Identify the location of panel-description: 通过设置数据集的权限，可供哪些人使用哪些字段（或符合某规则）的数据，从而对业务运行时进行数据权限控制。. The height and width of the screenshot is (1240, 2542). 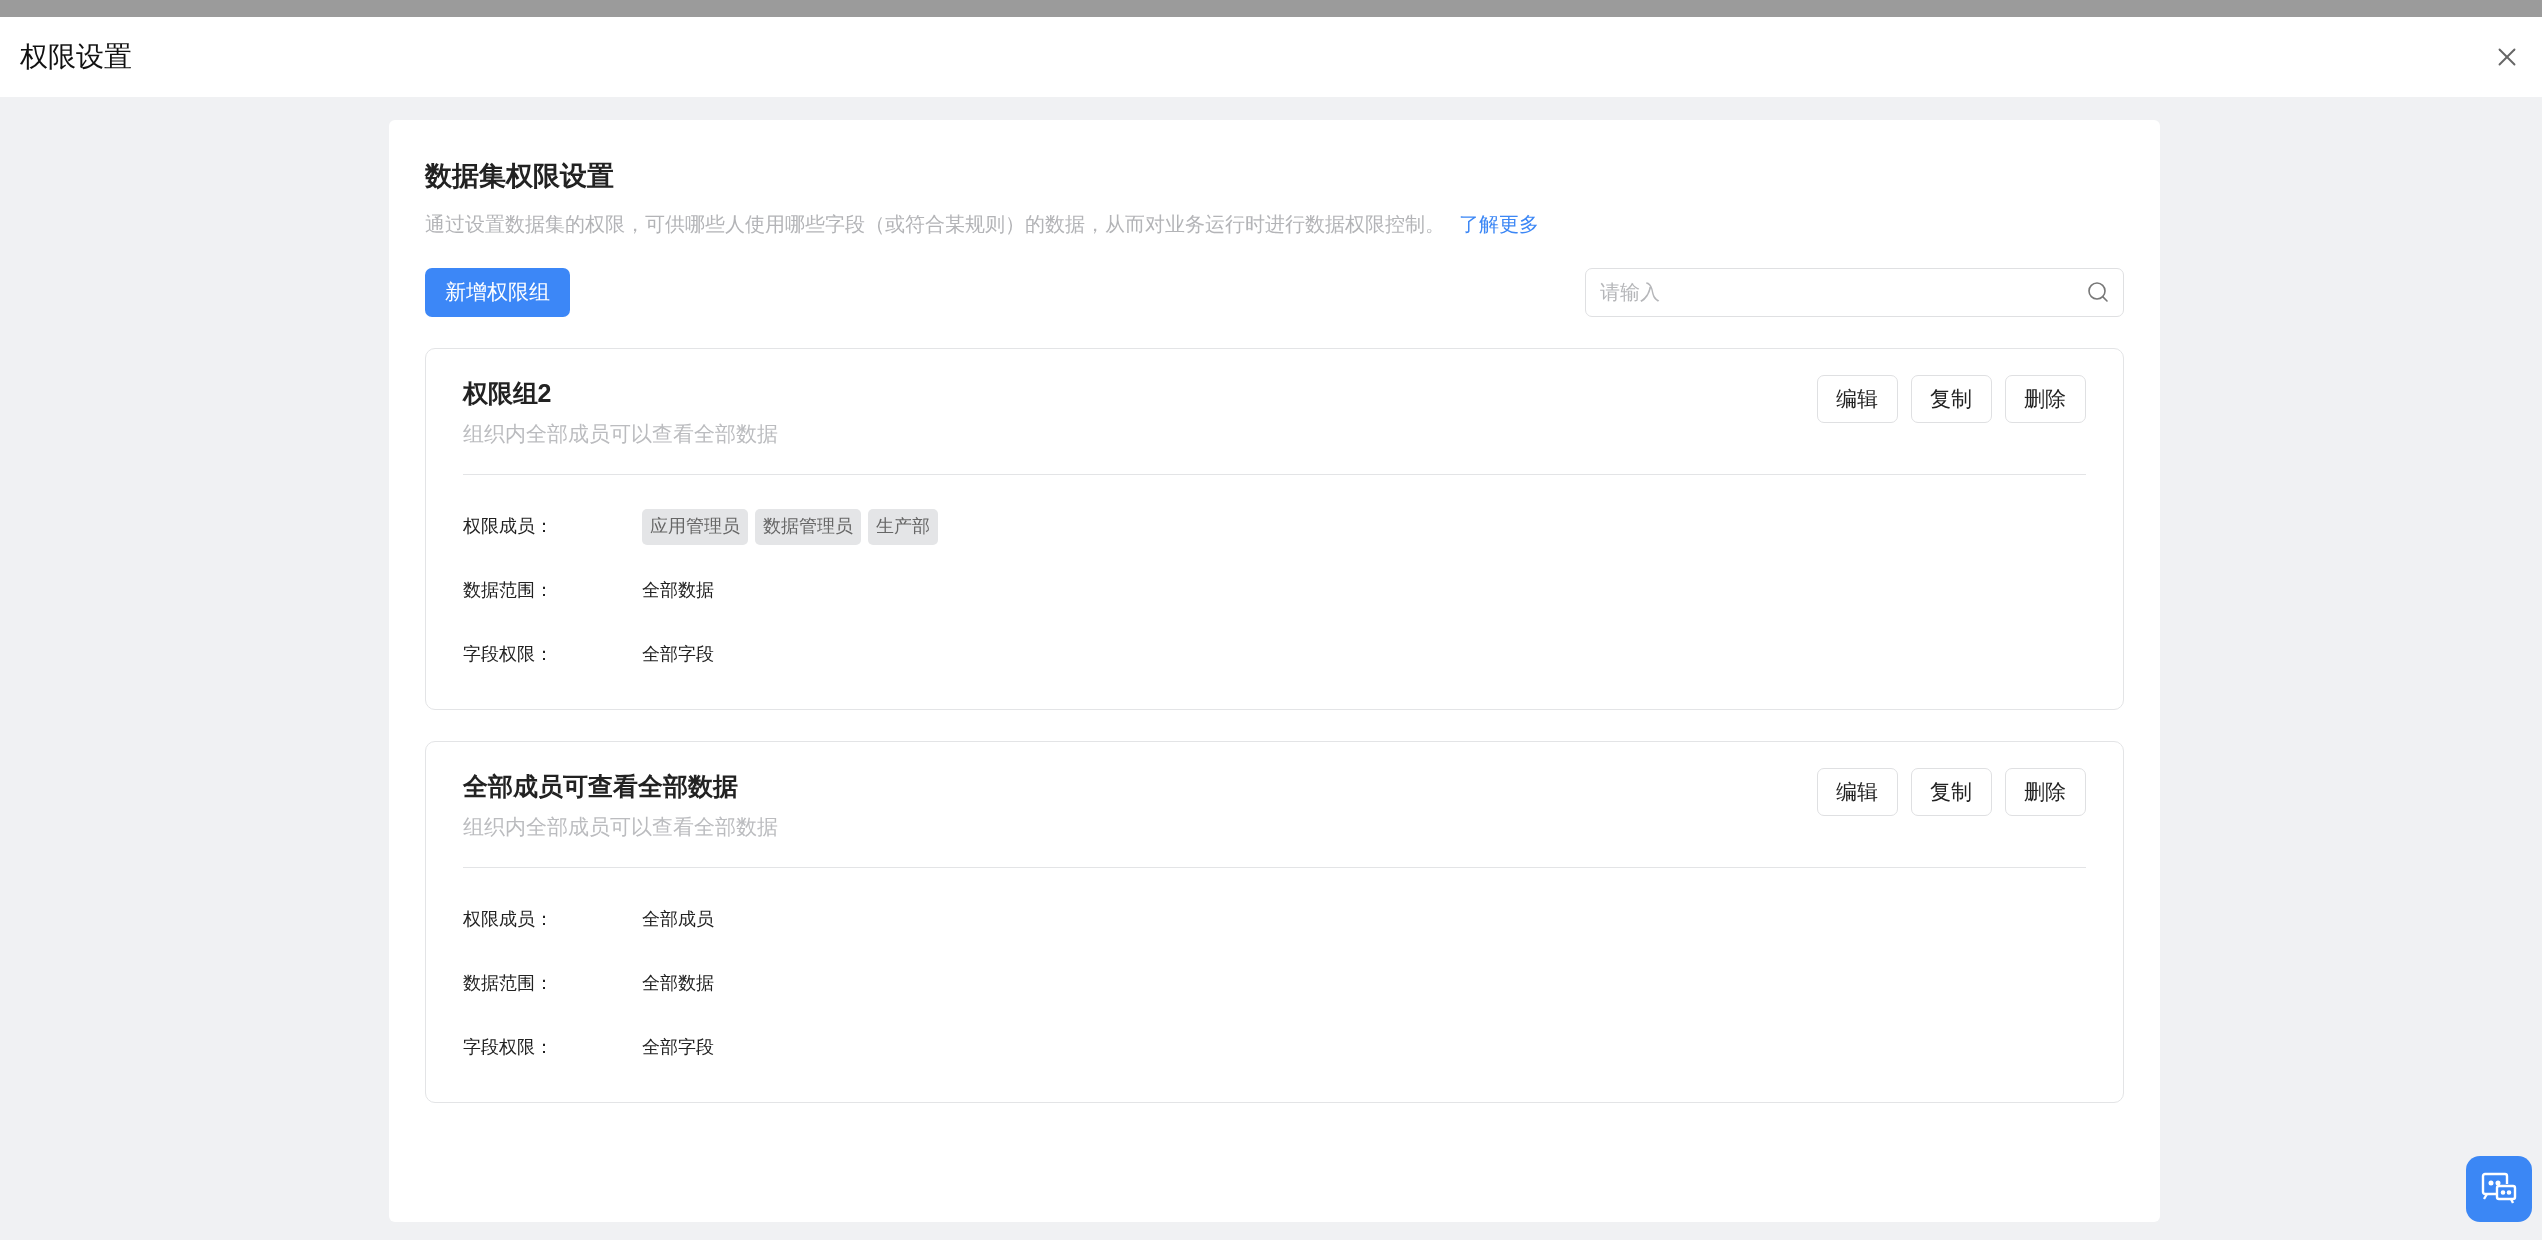
(934, 224).